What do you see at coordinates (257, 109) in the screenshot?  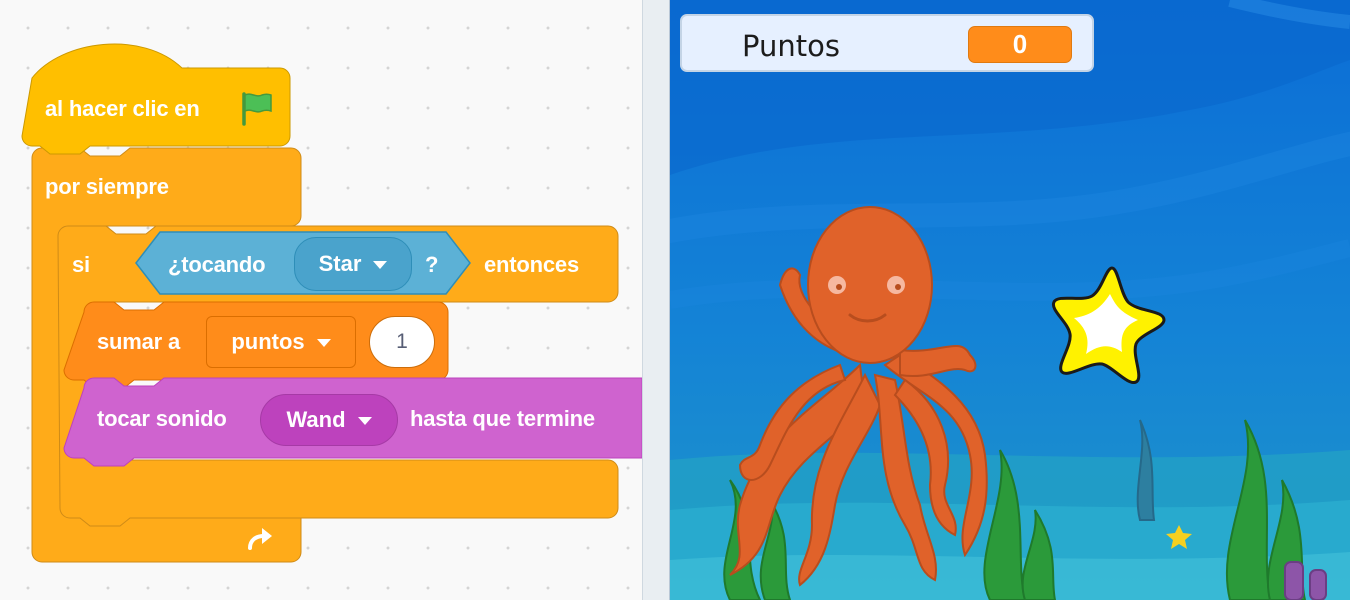 I see `green-flag-icon` at bounding box center [257, 109].